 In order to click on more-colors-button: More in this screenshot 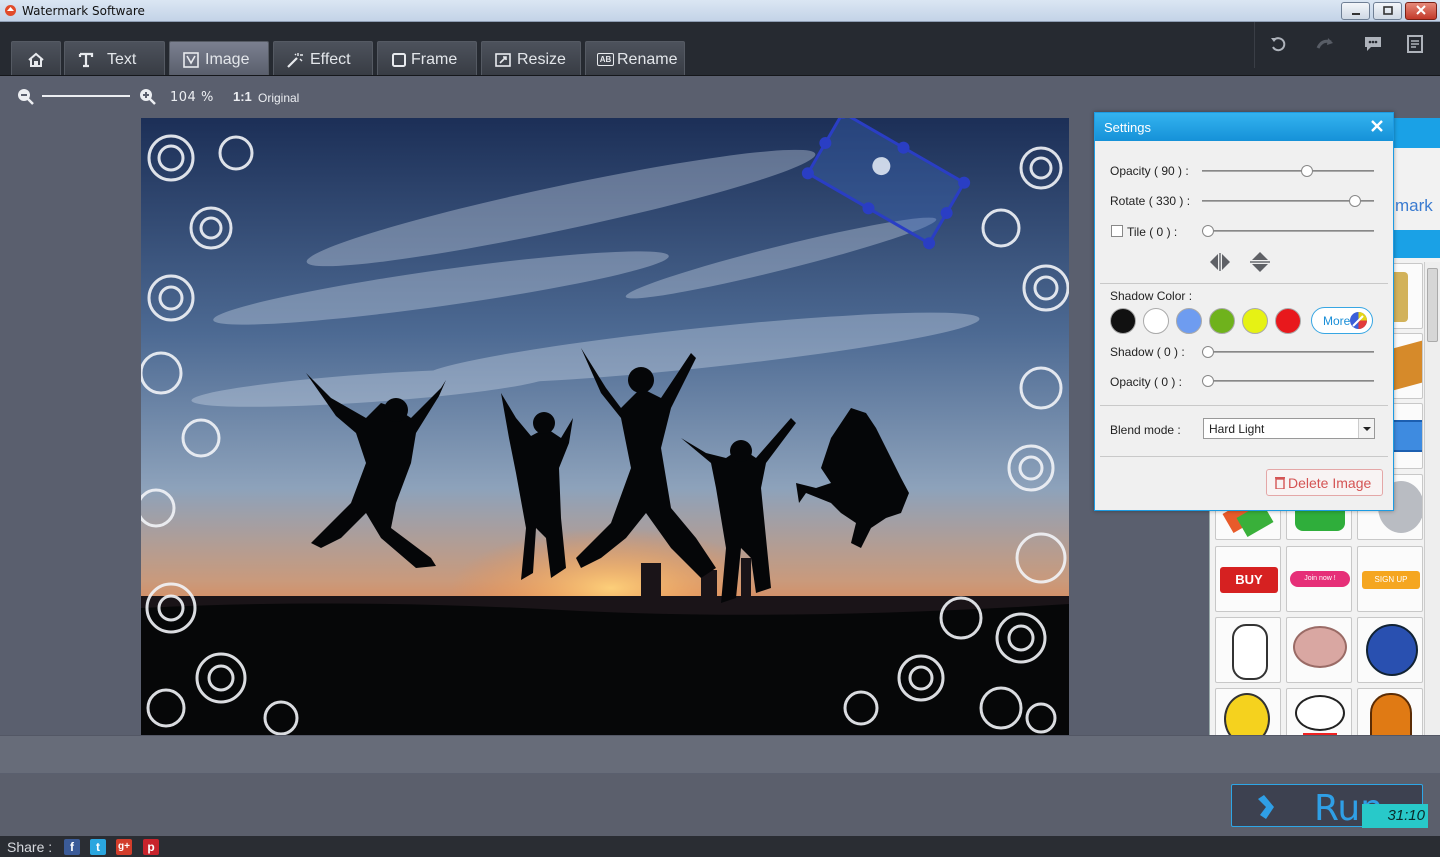, I will do `click(1342, 320)`.